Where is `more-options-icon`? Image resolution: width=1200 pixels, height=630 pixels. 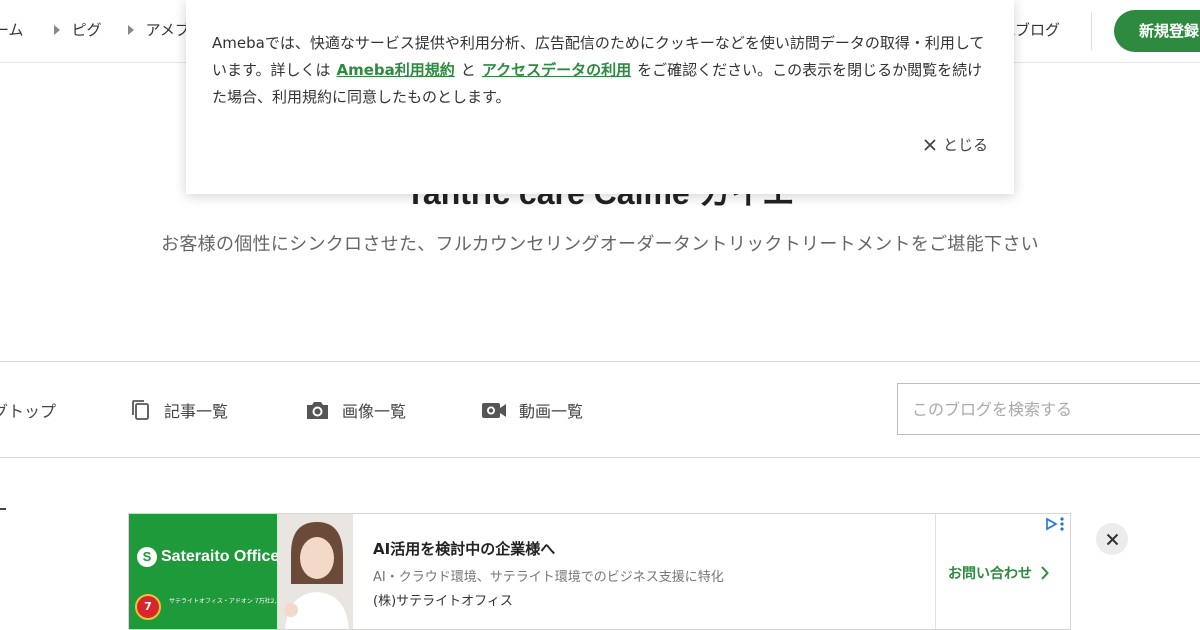 more-options-icon is located at coordinates (1062, 524).